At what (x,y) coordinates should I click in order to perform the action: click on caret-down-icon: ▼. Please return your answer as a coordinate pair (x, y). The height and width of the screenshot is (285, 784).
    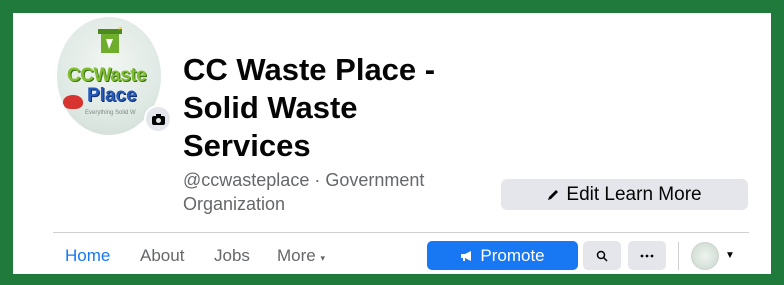
    Looking at the image, I should click on (730, 255).